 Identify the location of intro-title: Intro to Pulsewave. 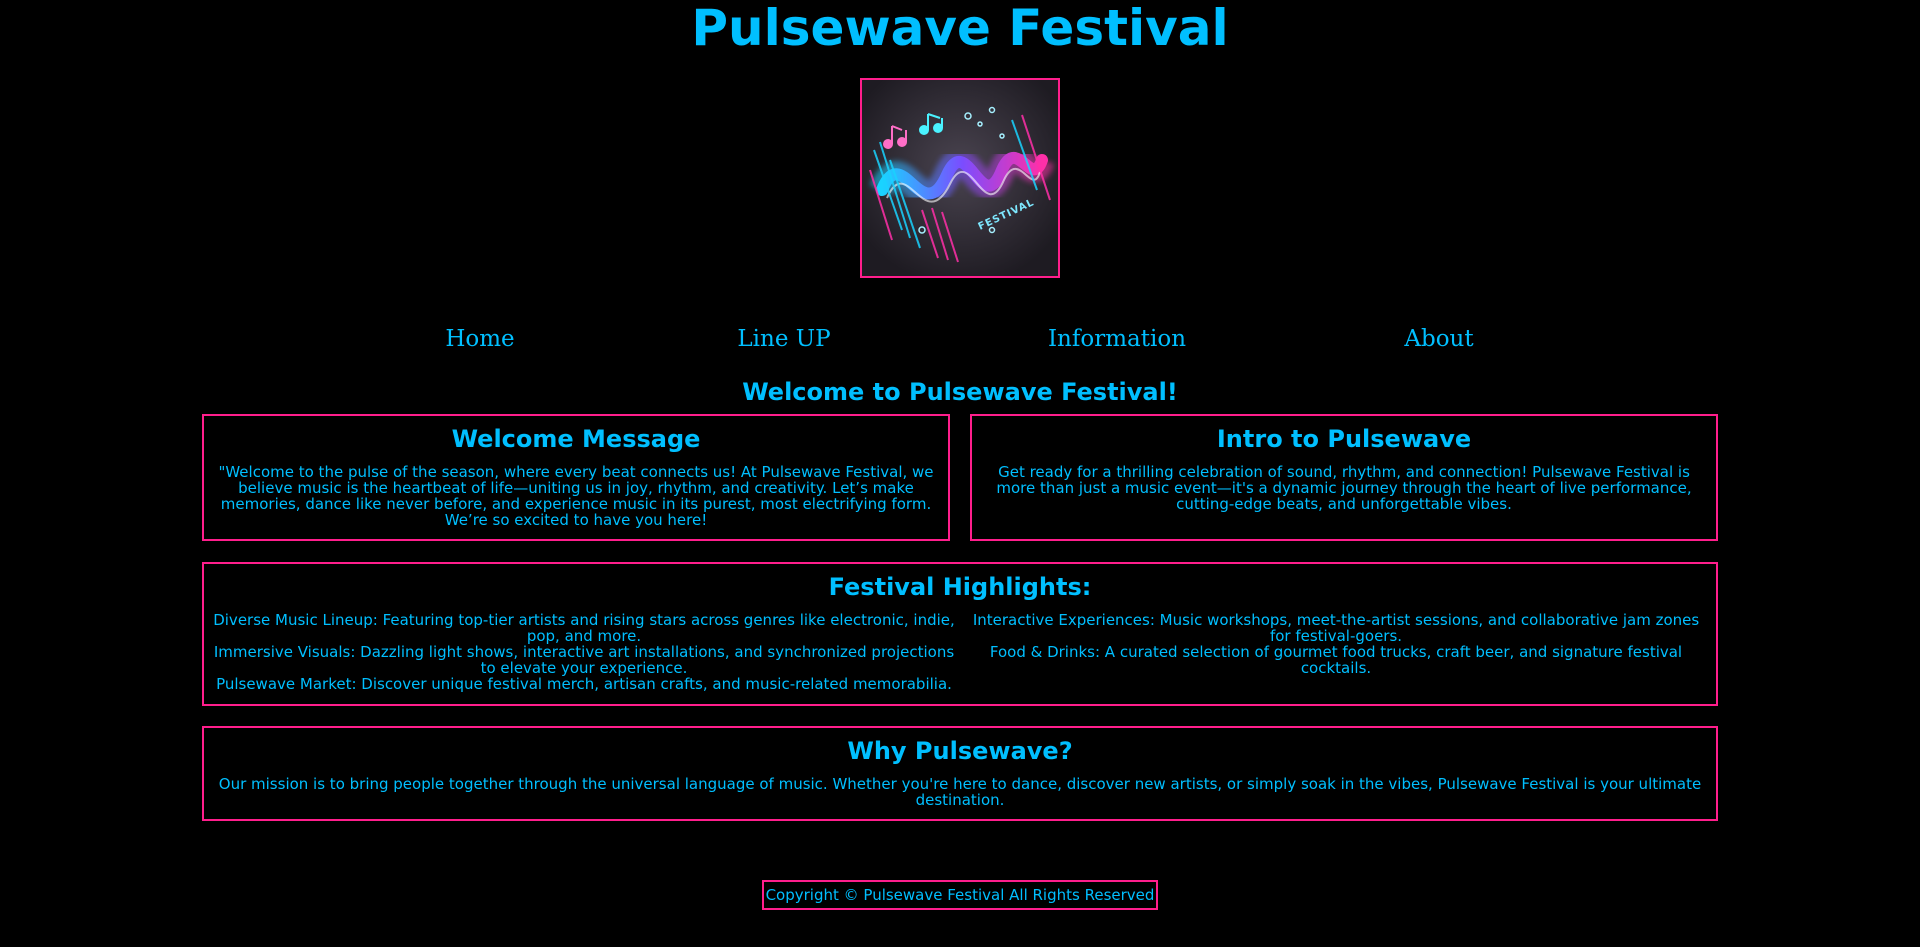
(1344, 439).